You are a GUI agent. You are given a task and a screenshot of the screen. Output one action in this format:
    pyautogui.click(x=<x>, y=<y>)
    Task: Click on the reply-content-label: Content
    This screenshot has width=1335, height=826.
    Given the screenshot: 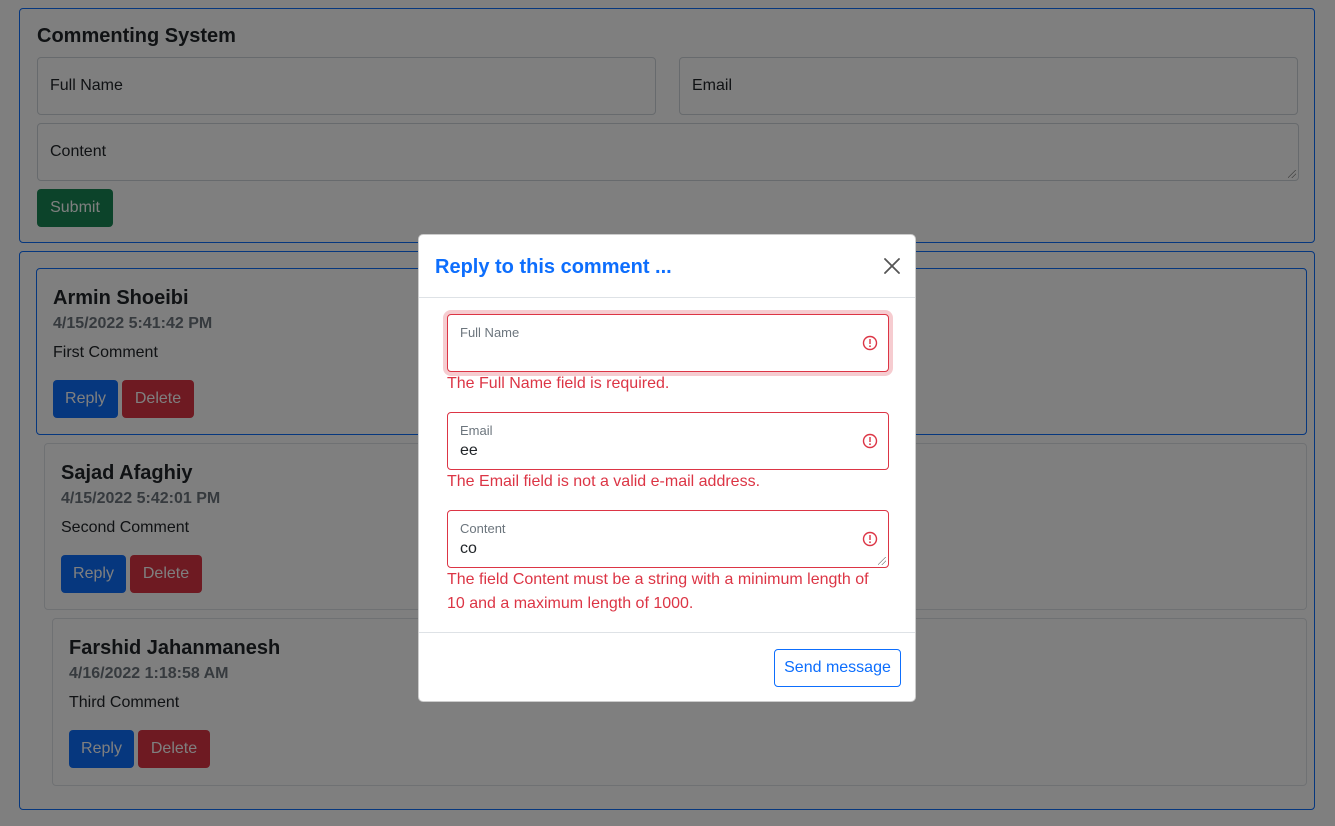 What is the action you would take?
    pyautogui.click(x=483, y=528)
    